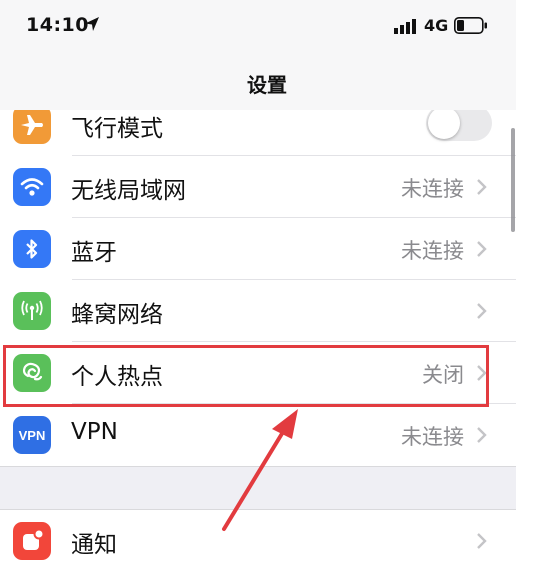  Describe the element at coordinates (94, 253) in the screenshot. I see `settings-row-label: 蓝牙` at that location.